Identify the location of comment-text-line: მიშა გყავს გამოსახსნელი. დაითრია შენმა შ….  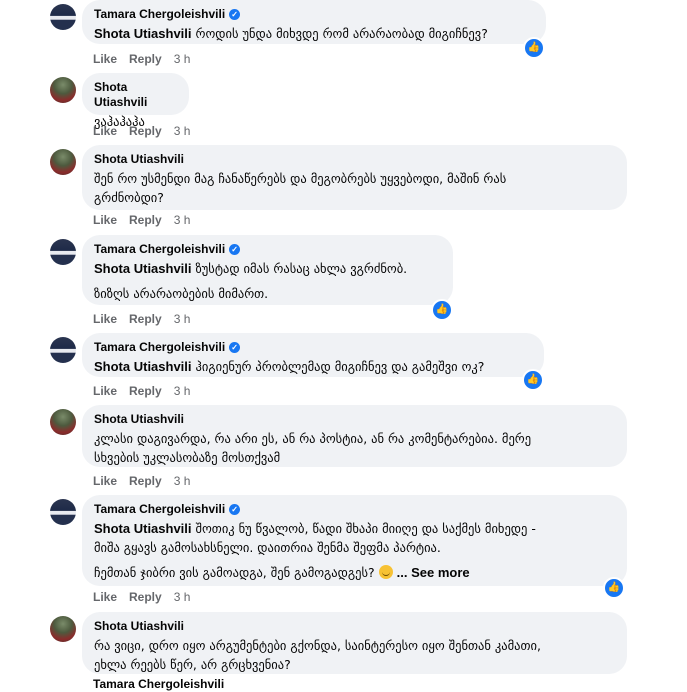
(267, 547).